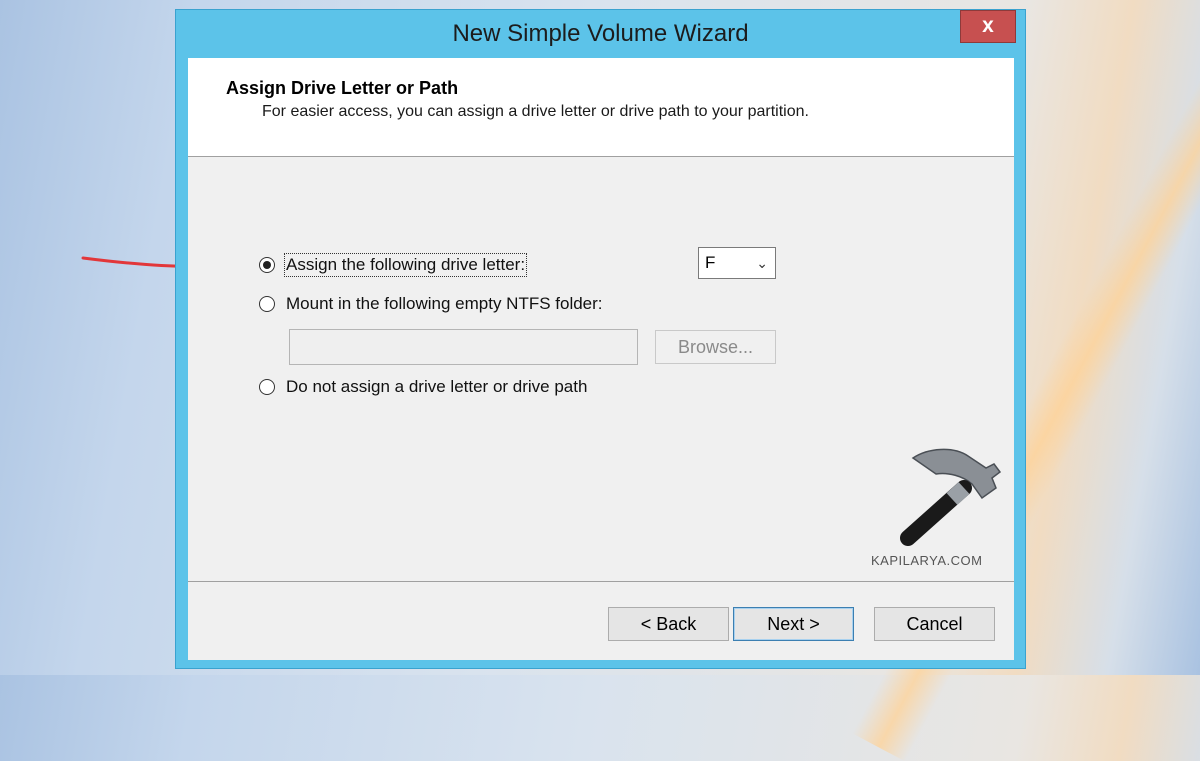 The image size is (1200, 761). What do you see at coordinates (342, 88) in the screenshot?
I see `page-title: Assign Drive Letter or Path` at bounding box center [342, 88].